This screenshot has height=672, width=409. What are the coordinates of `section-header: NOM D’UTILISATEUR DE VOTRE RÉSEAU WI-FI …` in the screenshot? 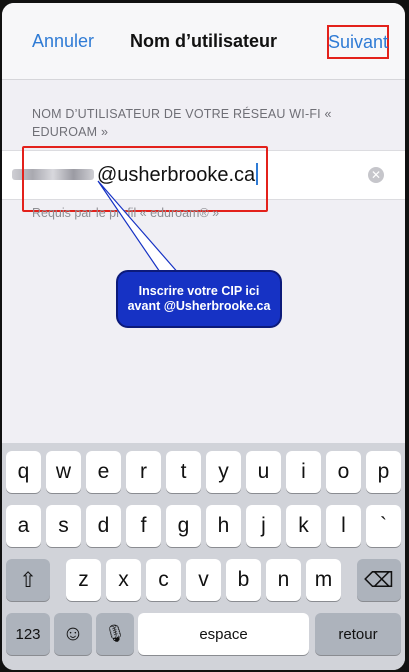 It's located at (182, 123).